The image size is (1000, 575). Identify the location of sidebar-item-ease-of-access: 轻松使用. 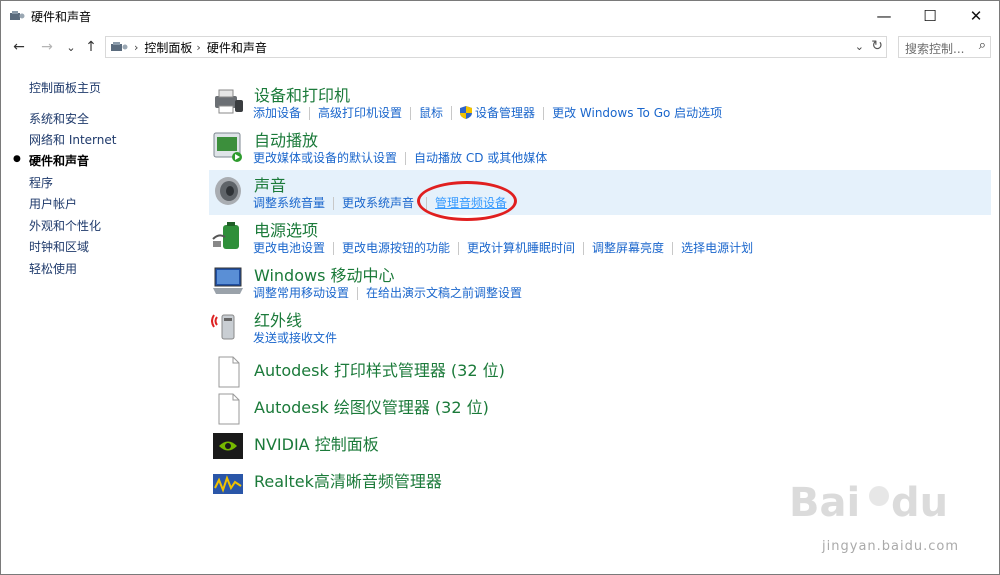
(53, 268).